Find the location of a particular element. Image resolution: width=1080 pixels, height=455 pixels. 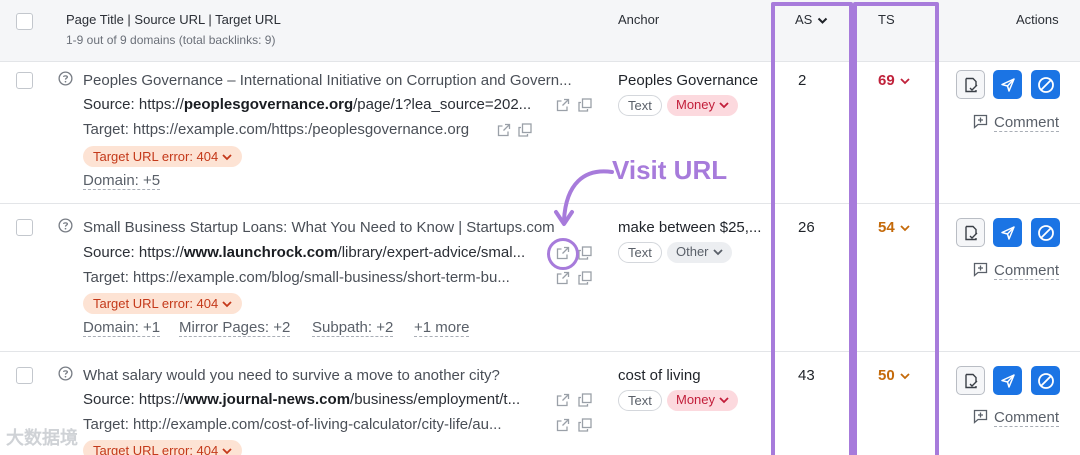

title-column-header: Page Title | Source URL | Target URL is located at coordinates (173, 19).